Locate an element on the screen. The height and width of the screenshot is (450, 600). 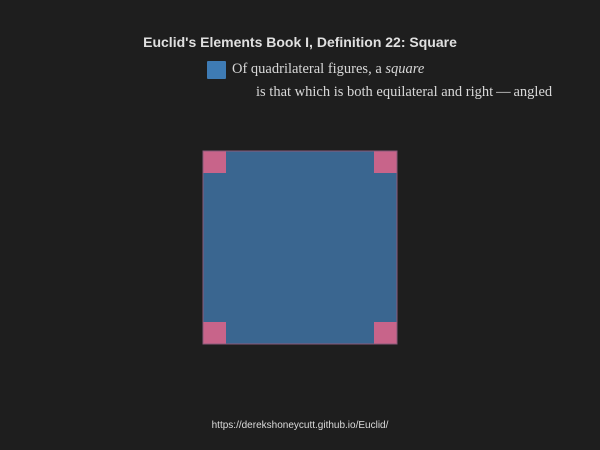
square-figure is located at coordinates (300, 247).